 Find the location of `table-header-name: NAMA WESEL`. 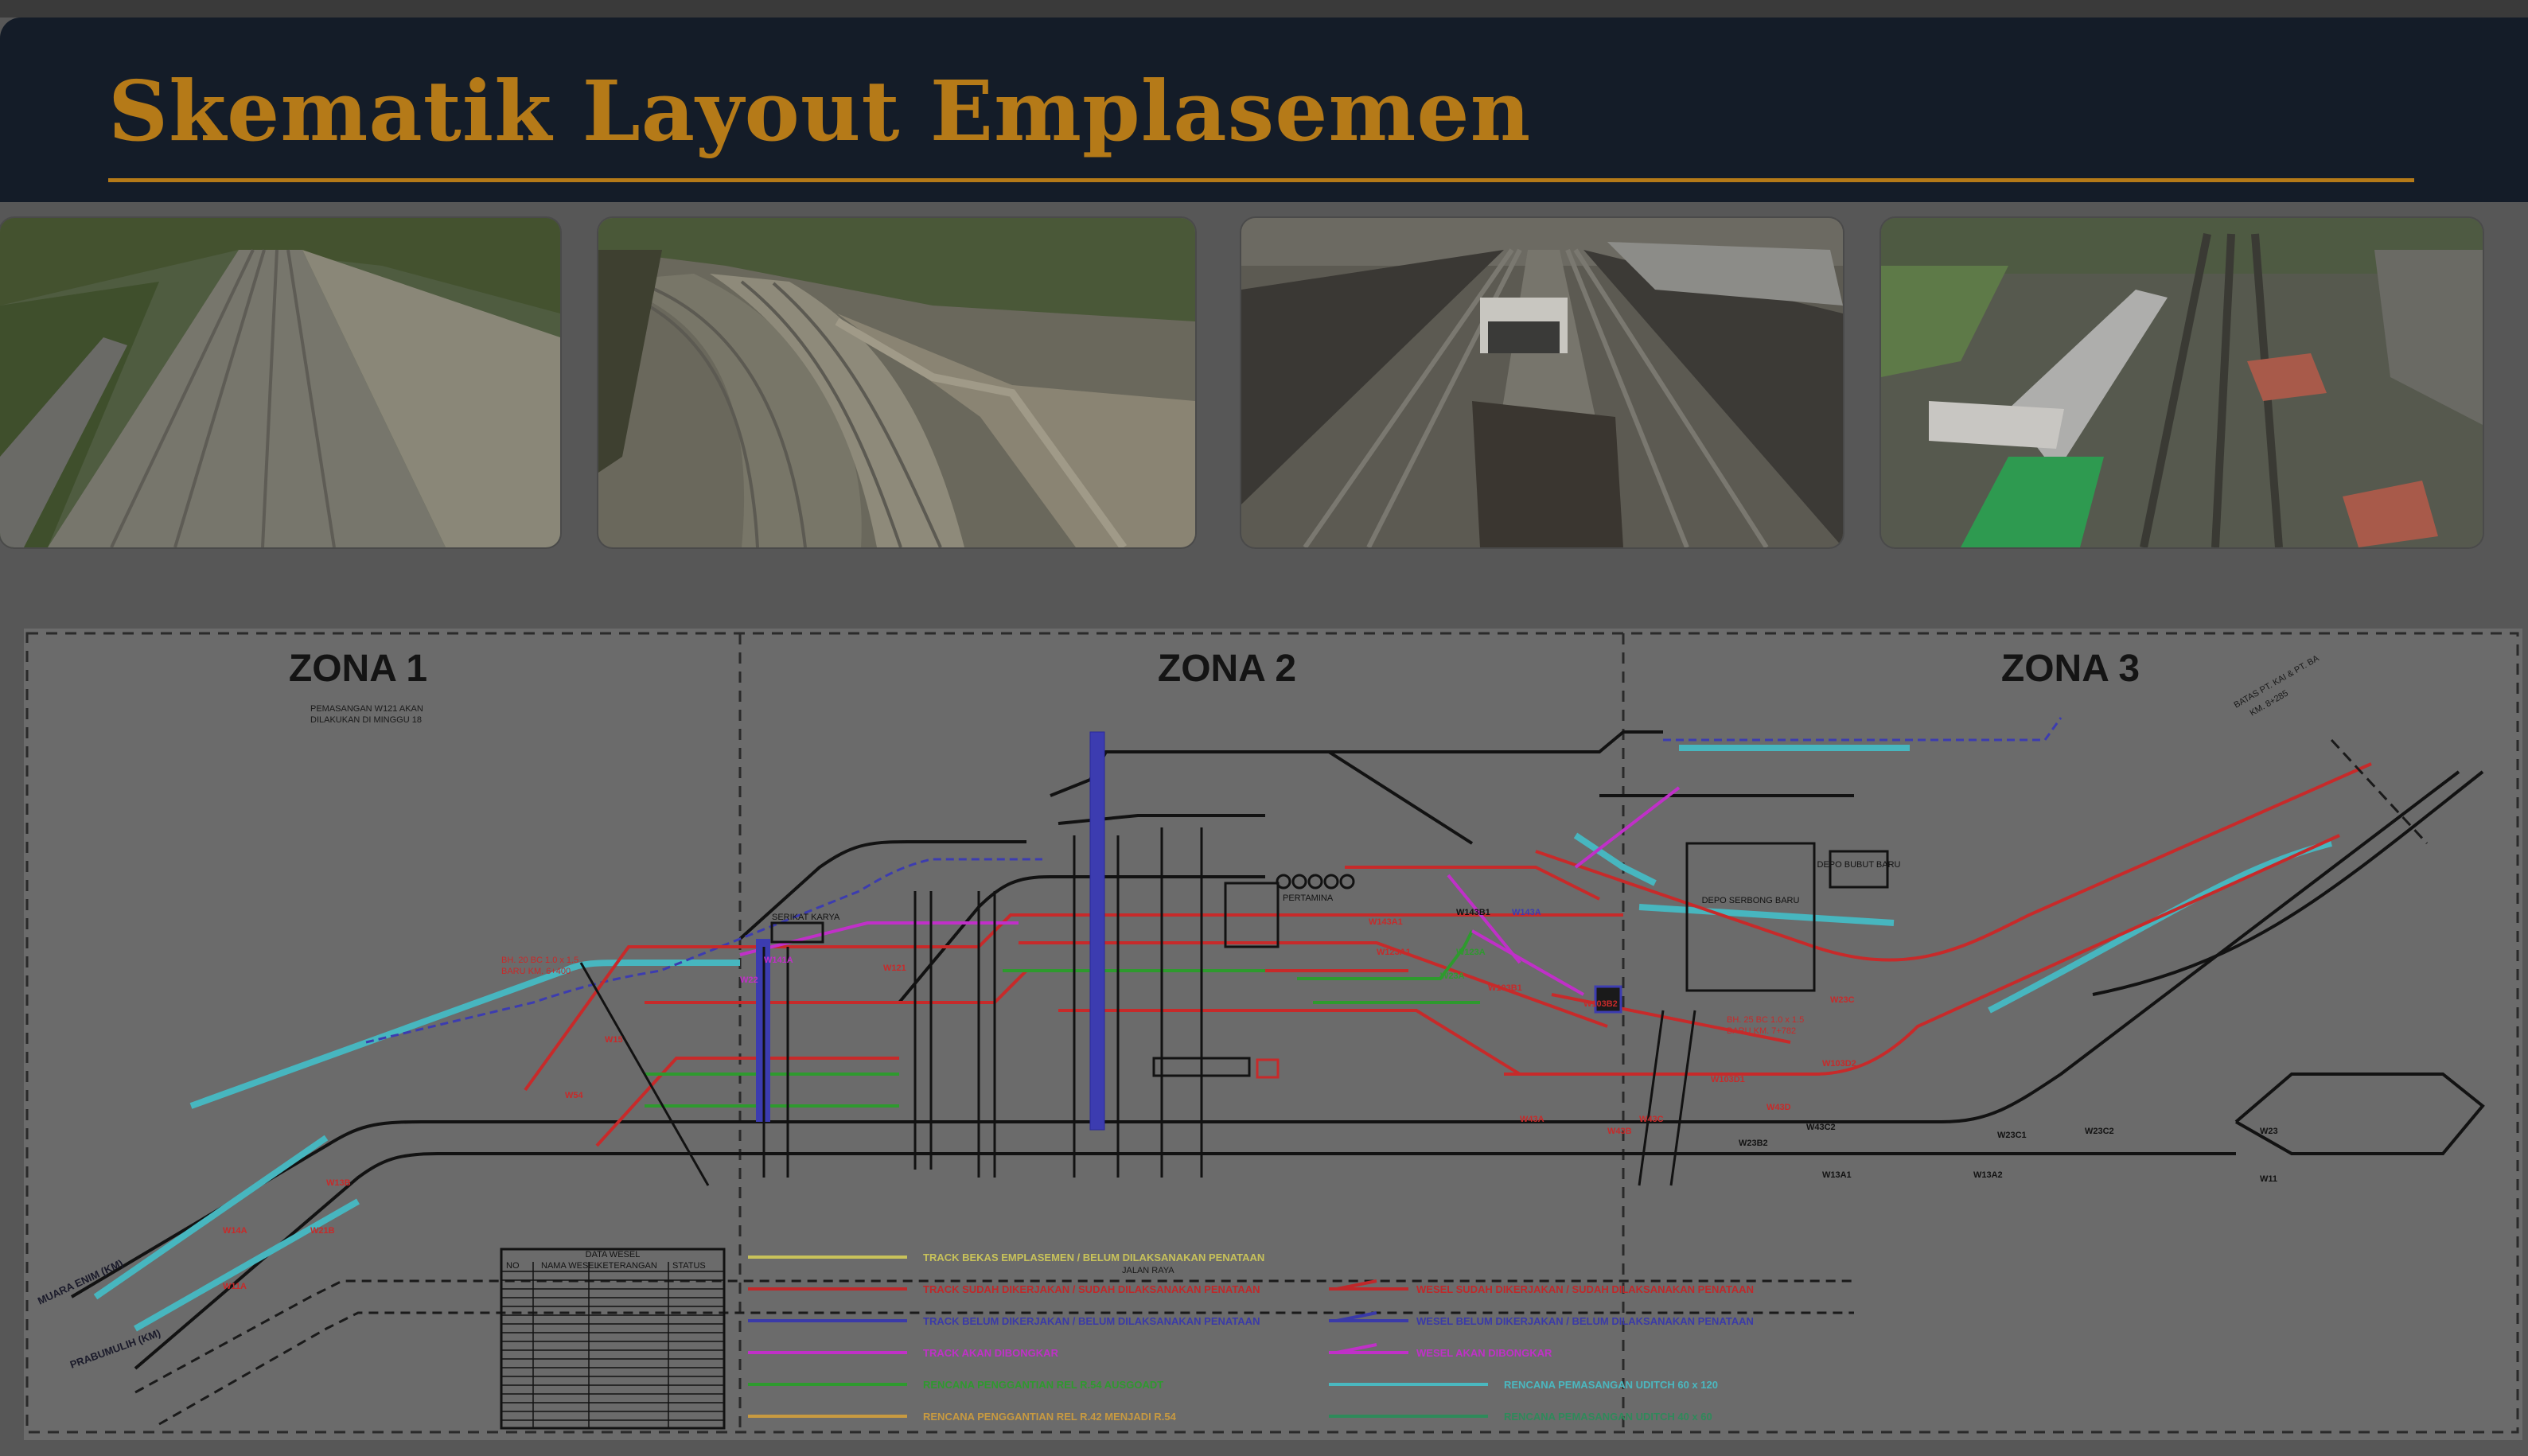

table-header-name: NAMA WESEL is located at coordinates (570, 1266).